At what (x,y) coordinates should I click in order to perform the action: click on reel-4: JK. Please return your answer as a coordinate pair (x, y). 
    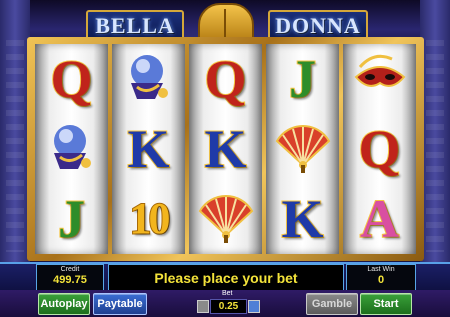
    Looking at the image, I should click on (302, 149).